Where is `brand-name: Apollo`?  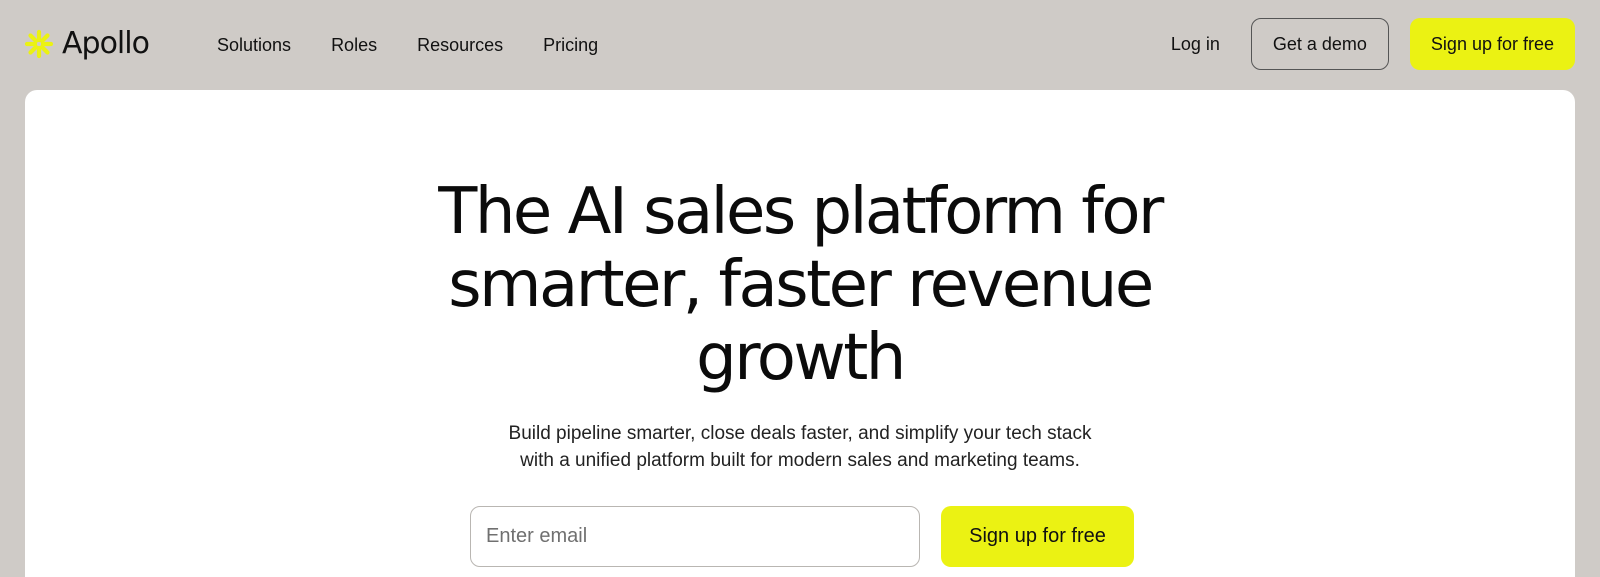
brand-name: Apollo is located at coordinates (106, 43).